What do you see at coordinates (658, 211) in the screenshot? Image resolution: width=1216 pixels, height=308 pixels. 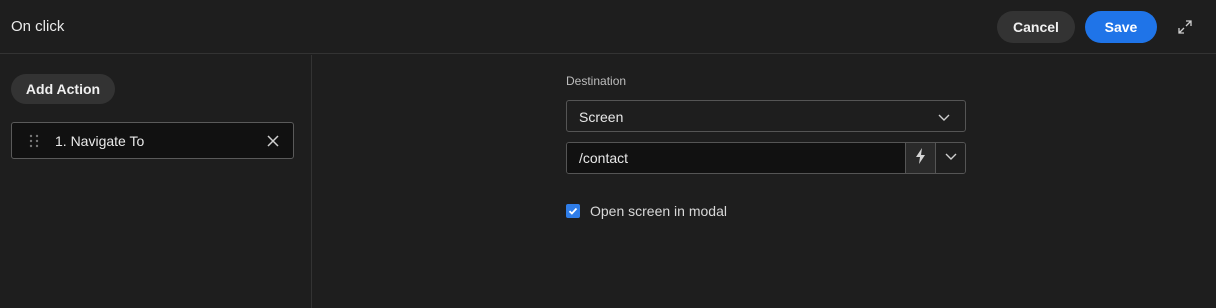 I see `open-in-modal-label: Open screen in modal` at bounding box center [658, 211].